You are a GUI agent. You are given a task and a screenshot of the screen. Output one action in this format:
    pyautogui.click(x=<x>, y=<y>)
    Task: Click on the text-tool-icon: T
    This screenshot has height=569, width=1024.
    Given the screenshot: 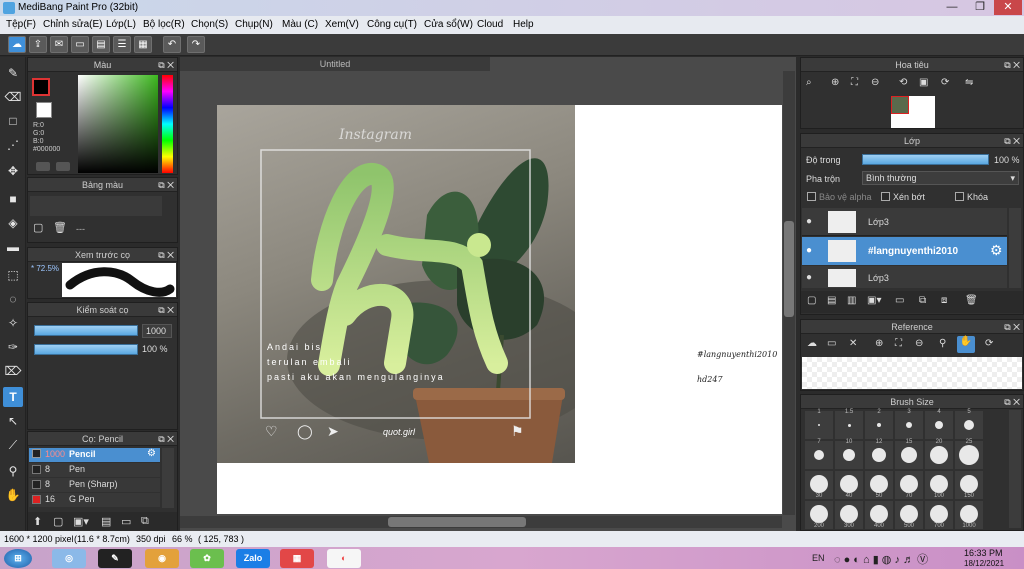 What is the action you would take?
    pyautogui.click(x=13, y=397)
    